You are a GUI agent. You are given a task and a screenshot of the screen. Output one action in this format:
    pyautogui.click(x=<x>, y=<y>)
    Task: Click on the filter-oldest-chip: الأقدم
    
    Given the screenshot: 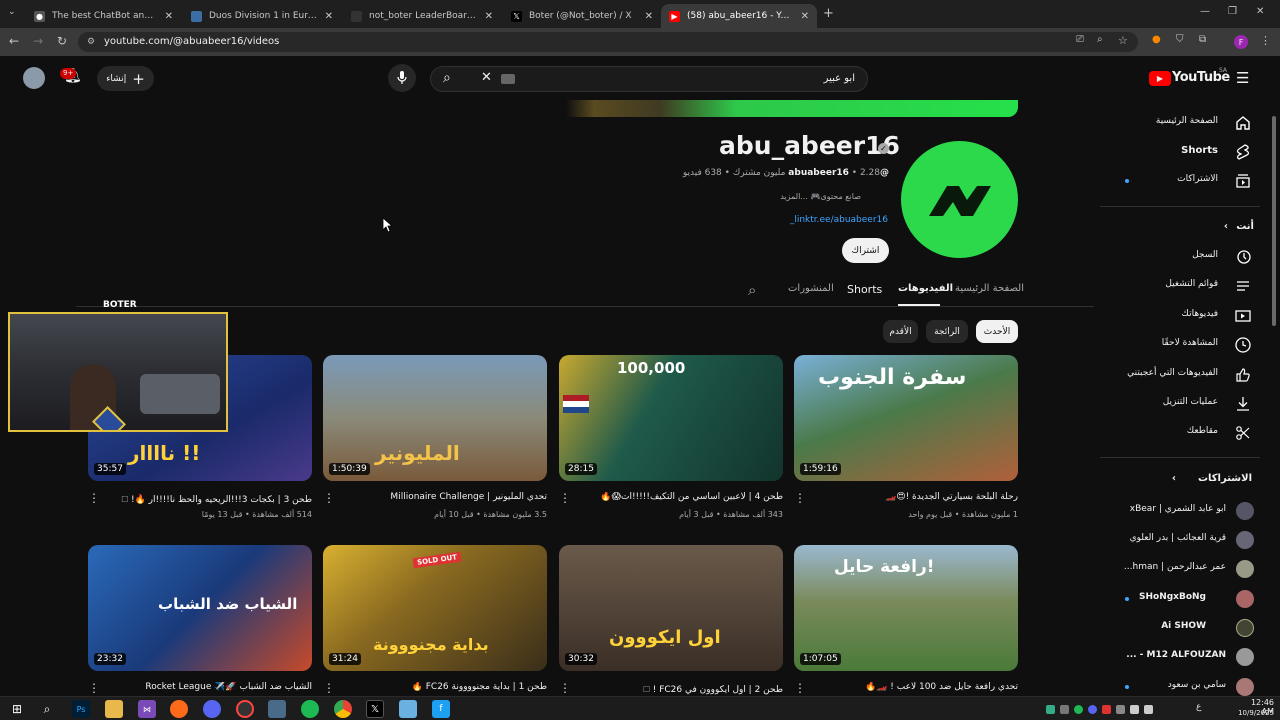 What is the action you would take?
    pyautogui.click(x=900, y=331)
    